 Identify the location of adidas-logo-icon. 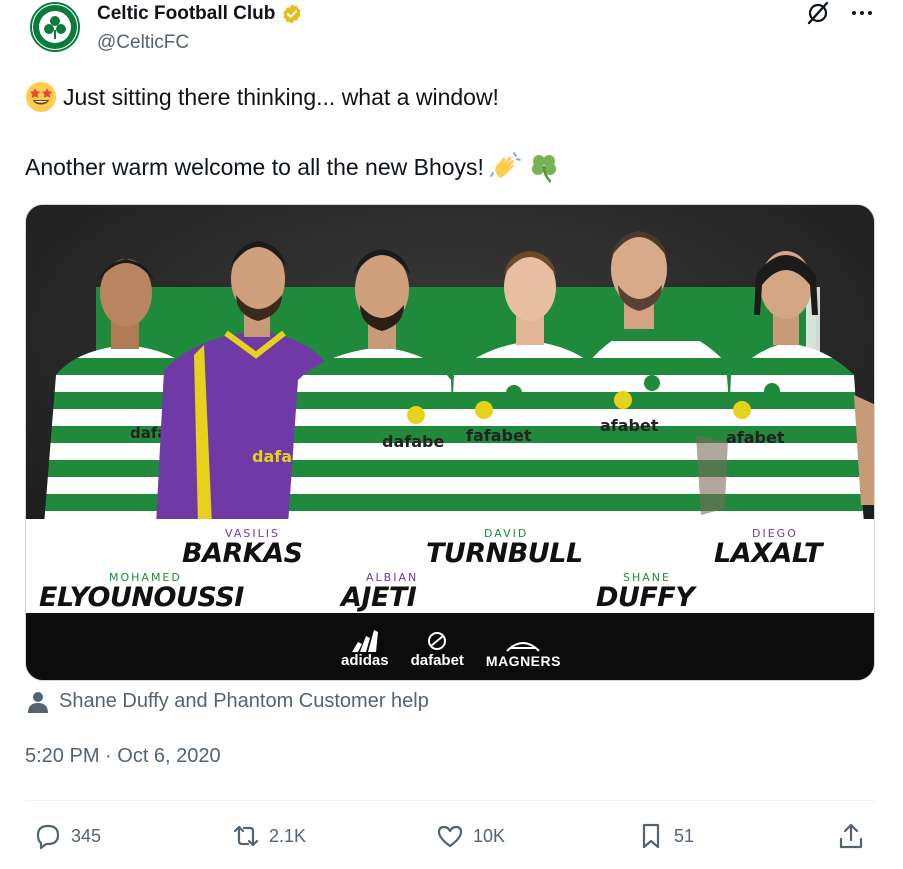
(364, 641).